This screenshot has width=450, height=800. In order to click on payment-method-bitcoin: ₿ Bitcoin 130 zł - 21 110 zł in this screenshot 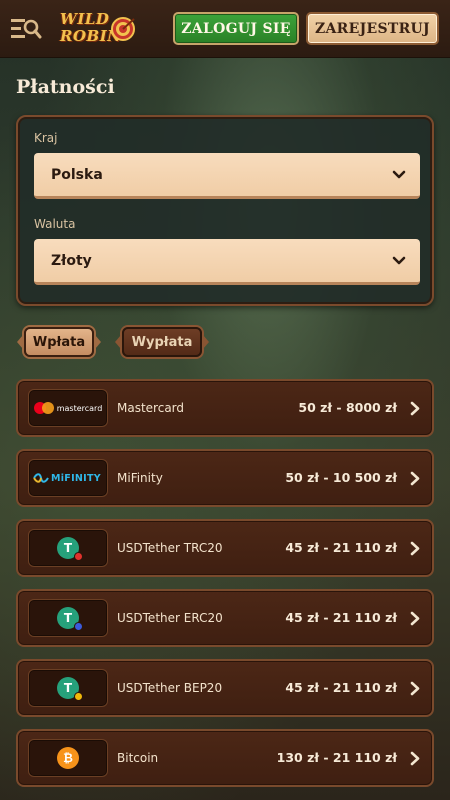, I will do `click(225, 758)`.